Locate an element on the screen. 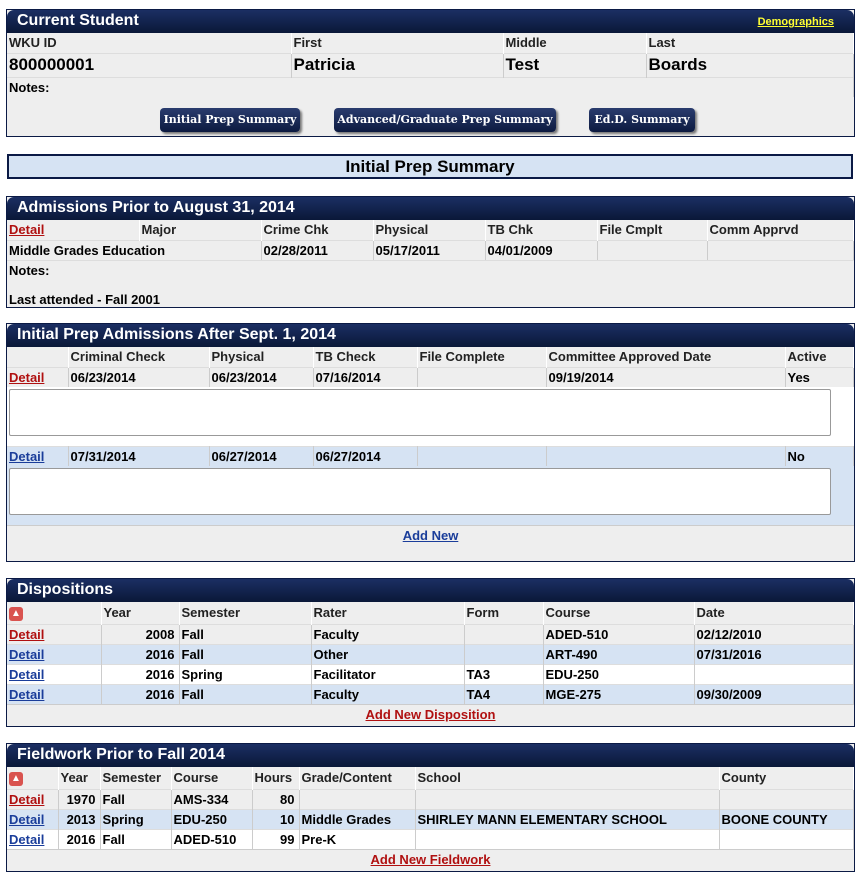  edd-summary-button: Ed.D. Summary is located at coordinates (642, 120).